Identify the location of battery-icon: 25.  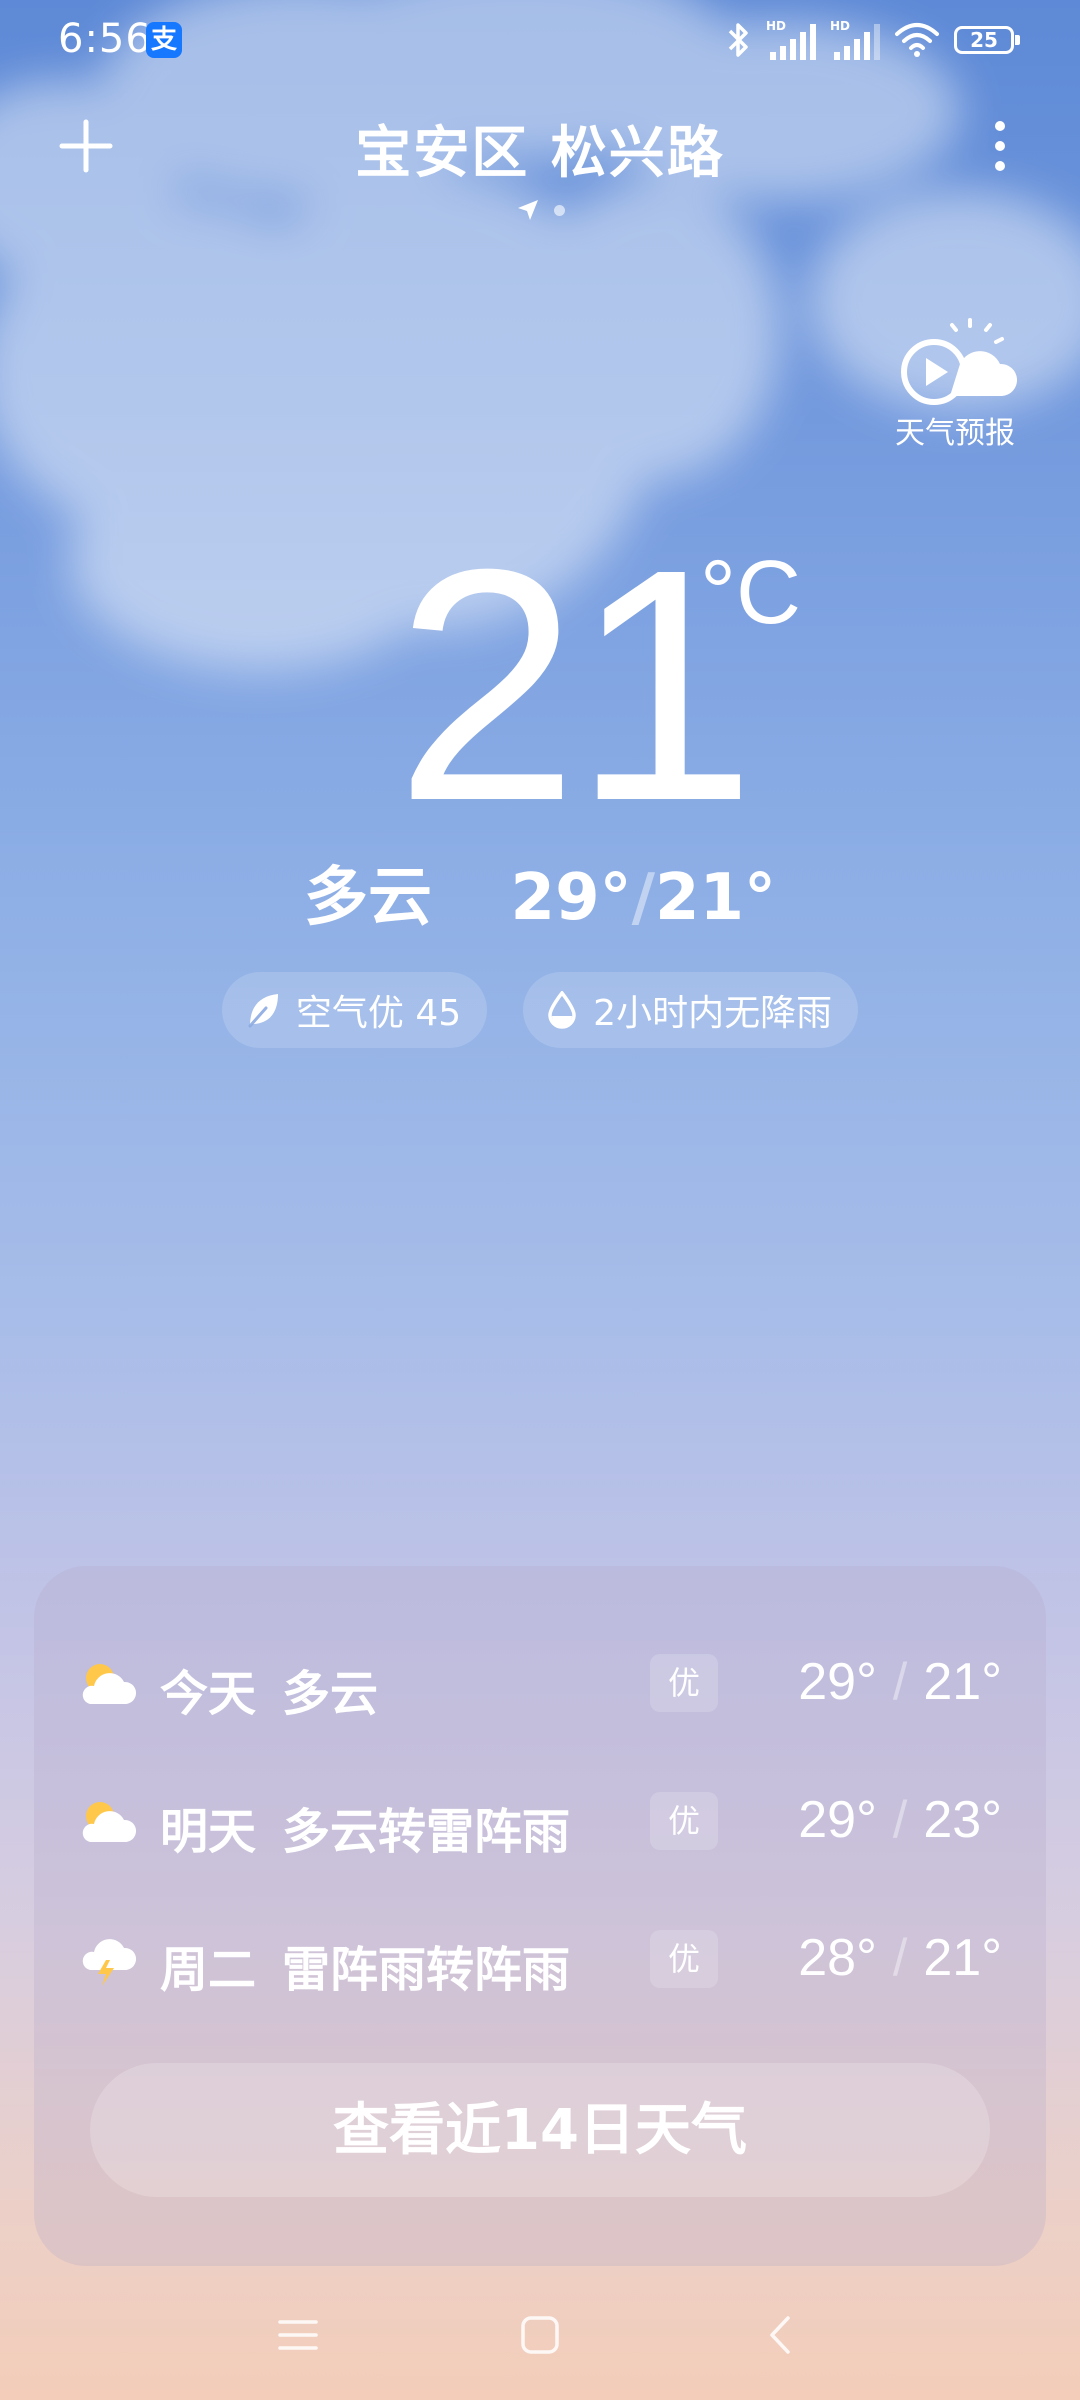
(987, 40).